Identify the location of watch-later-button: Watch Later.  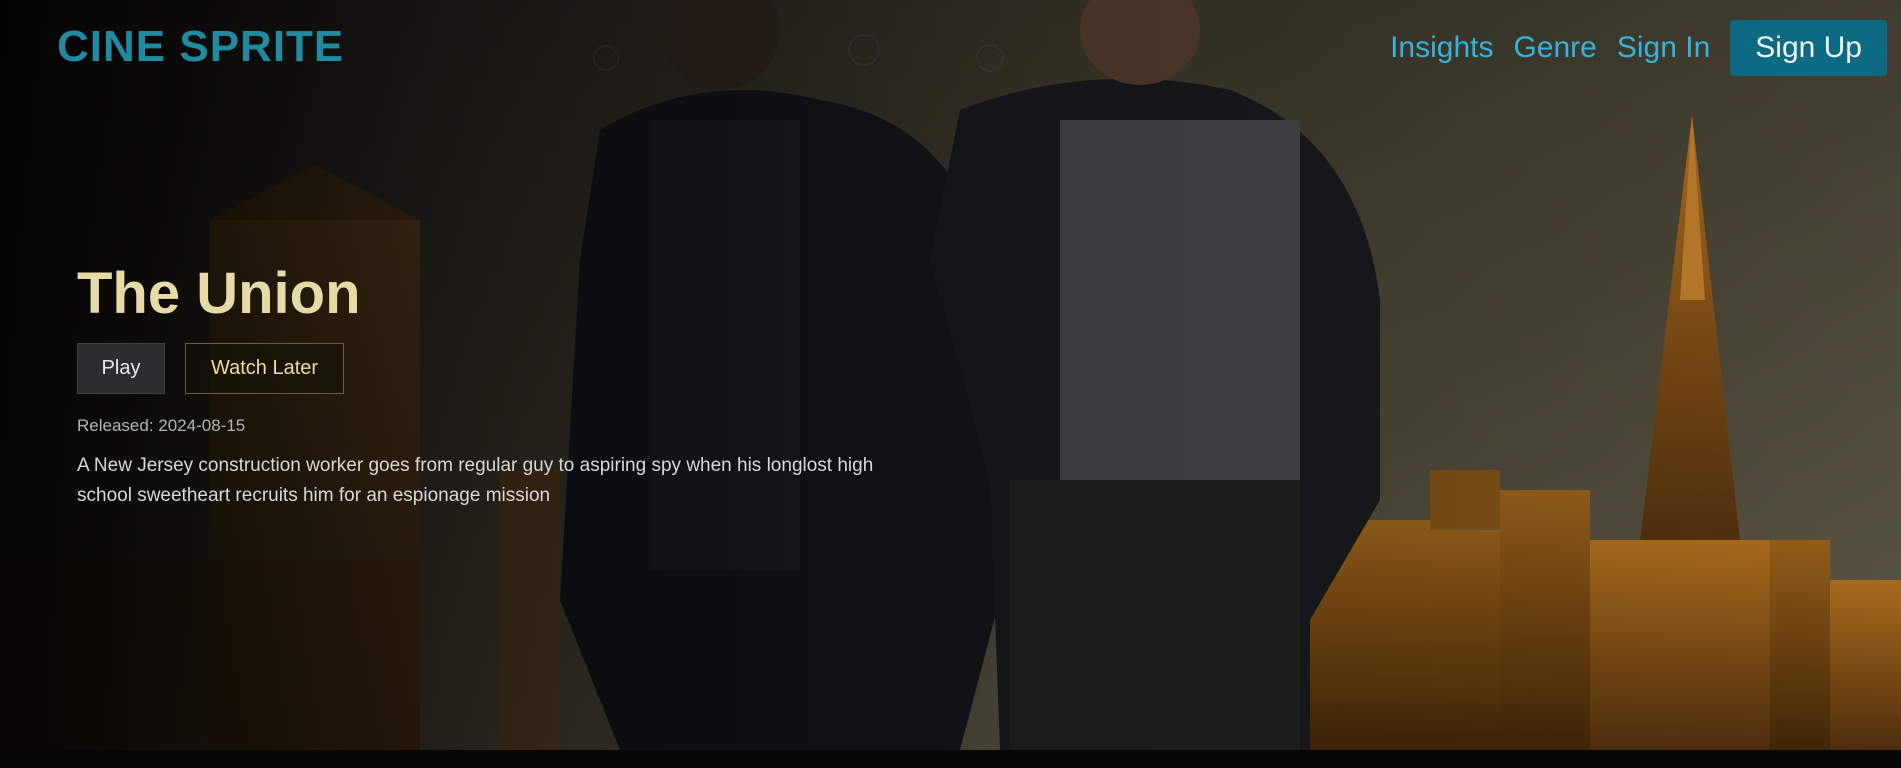
(264, 368).